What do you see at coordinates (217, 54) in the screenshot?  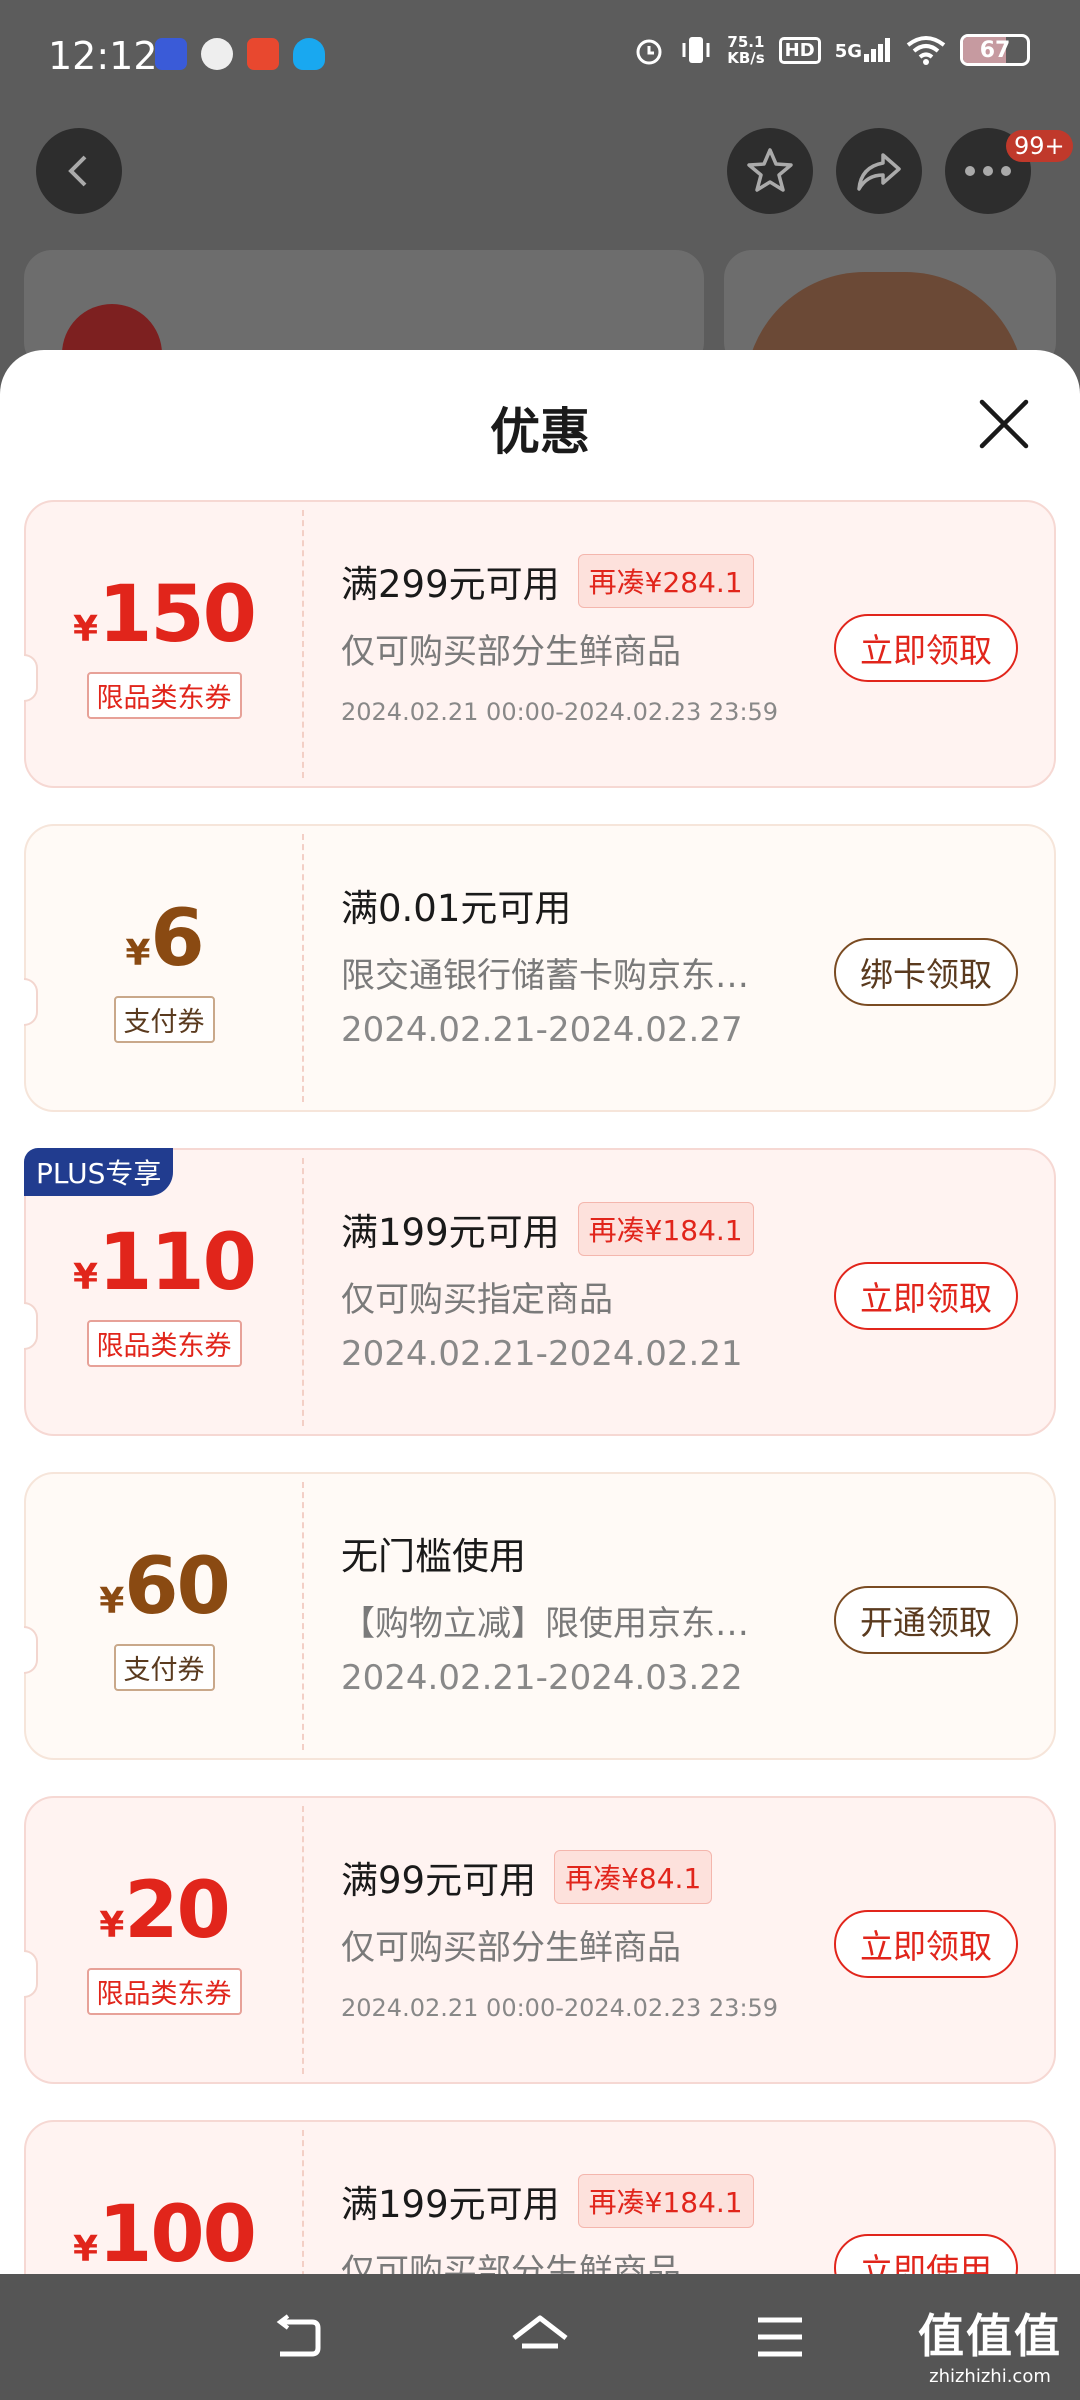 I see `weibo-icon` at bounding box center [217, 54].